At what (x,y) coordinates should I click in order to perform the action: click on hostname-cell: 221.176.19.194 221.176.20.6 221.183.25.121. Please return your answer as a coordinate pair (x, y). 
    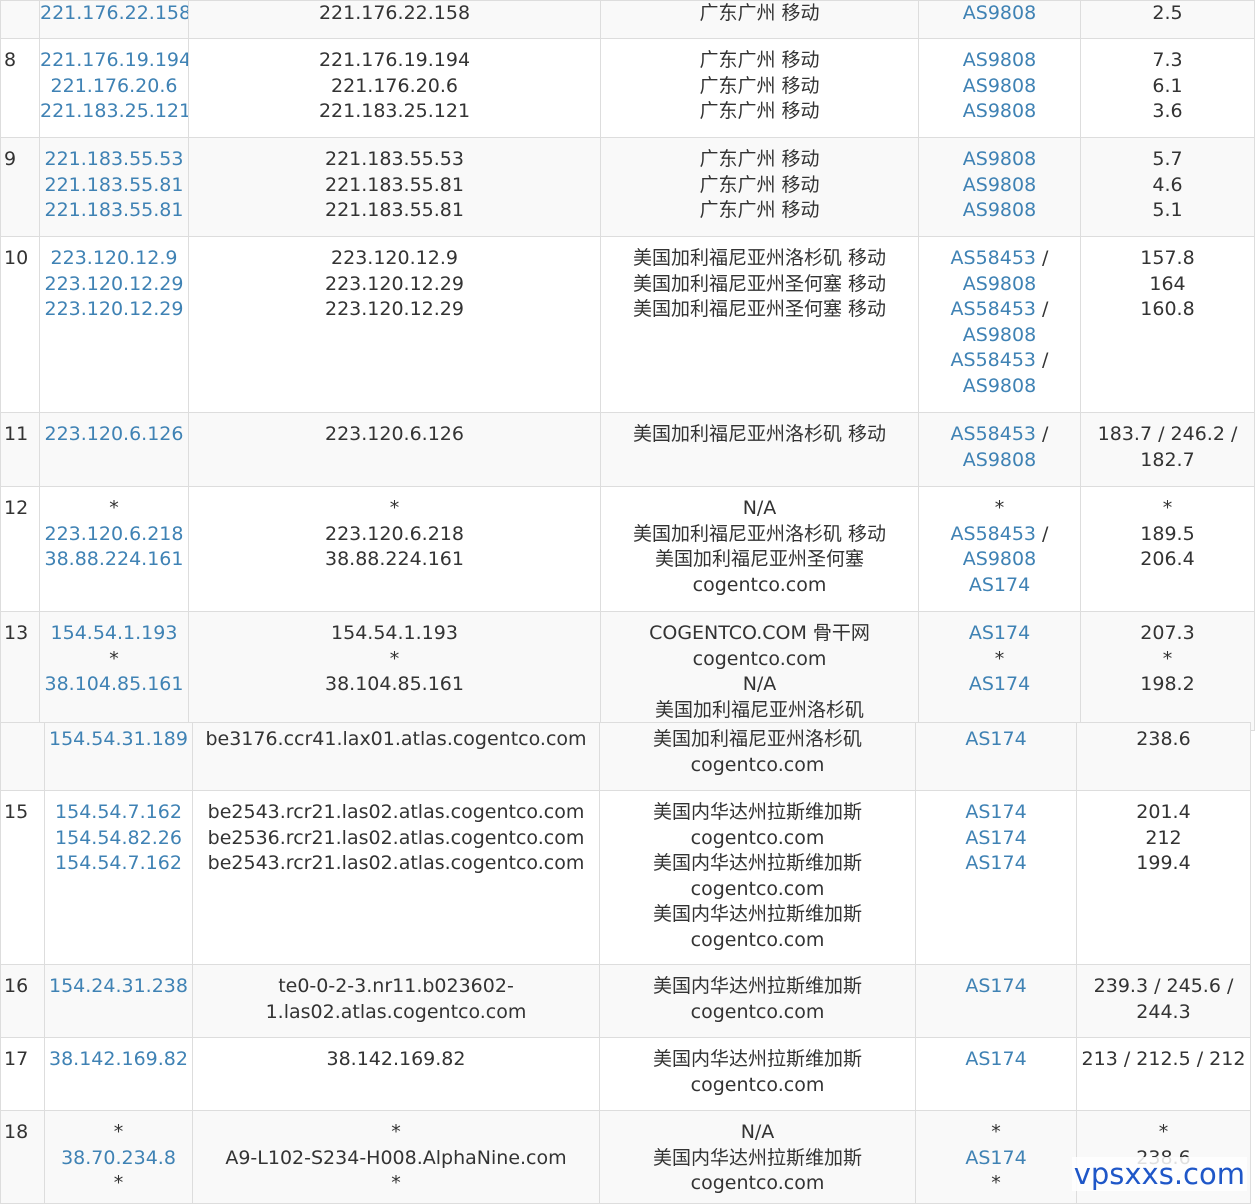
    Looking at the image, I should click on (394, 88).